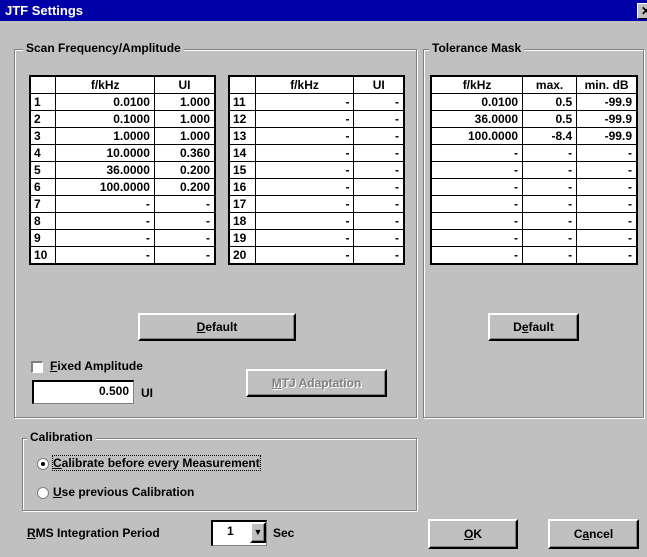  I want to click on scan-row: 11- -, so click(316, 102).